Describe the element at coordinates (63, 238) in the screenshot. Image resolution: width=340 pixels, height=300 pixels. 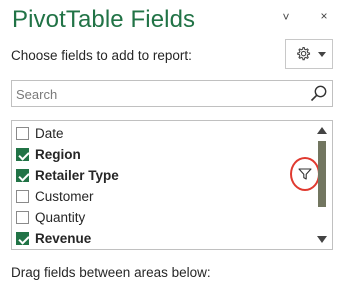
I see `field-label: Revenue` at that location.